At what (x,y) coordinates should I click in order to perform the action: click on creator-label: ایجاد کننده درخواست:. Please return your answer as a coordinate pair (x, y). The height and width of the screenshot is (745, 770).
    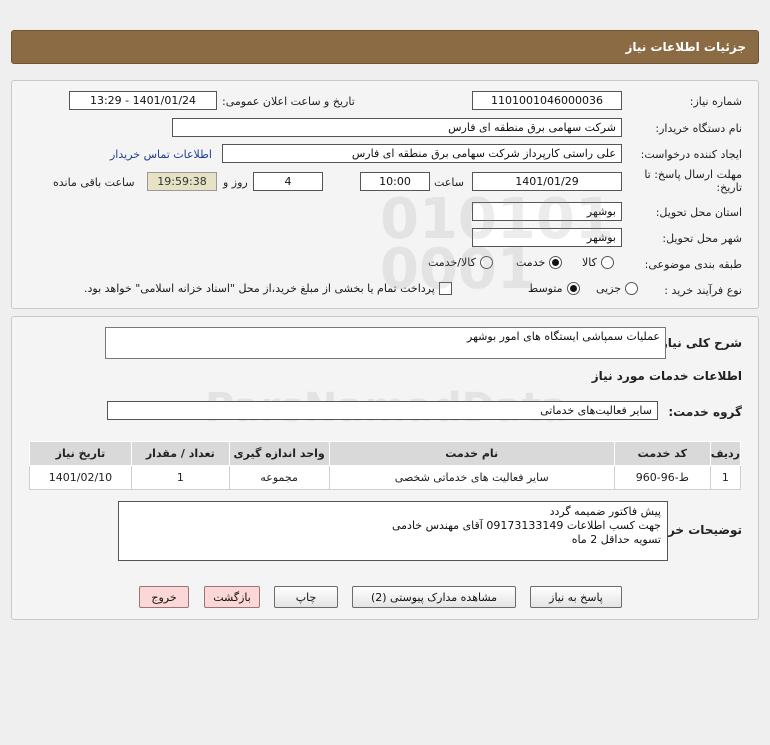
    Looking at the image, I should click on (691, 154).